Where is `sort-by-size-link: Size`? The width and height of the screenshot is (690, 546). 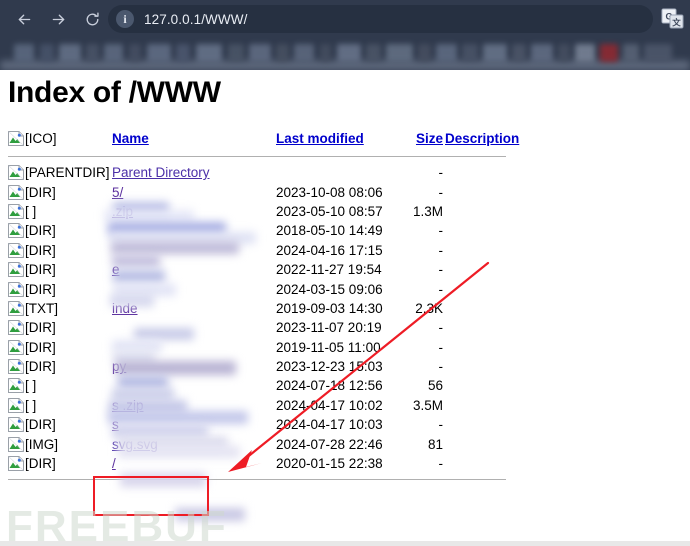 sort-by-size-link: Size is located at coordinates (429, 138).